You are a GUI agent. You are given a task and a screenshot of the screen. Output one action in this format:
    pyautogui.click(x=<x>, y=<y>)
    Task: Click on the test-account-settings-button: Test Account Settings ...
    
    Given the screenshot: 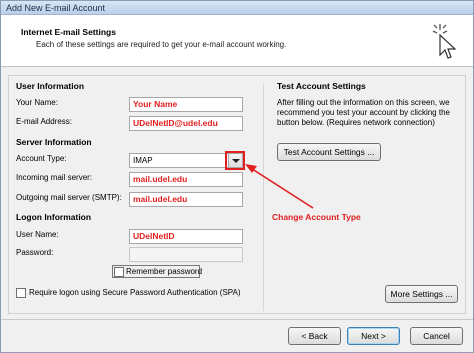 What is the action you would take?
    pyautogui.click(x=329, y=152)
    